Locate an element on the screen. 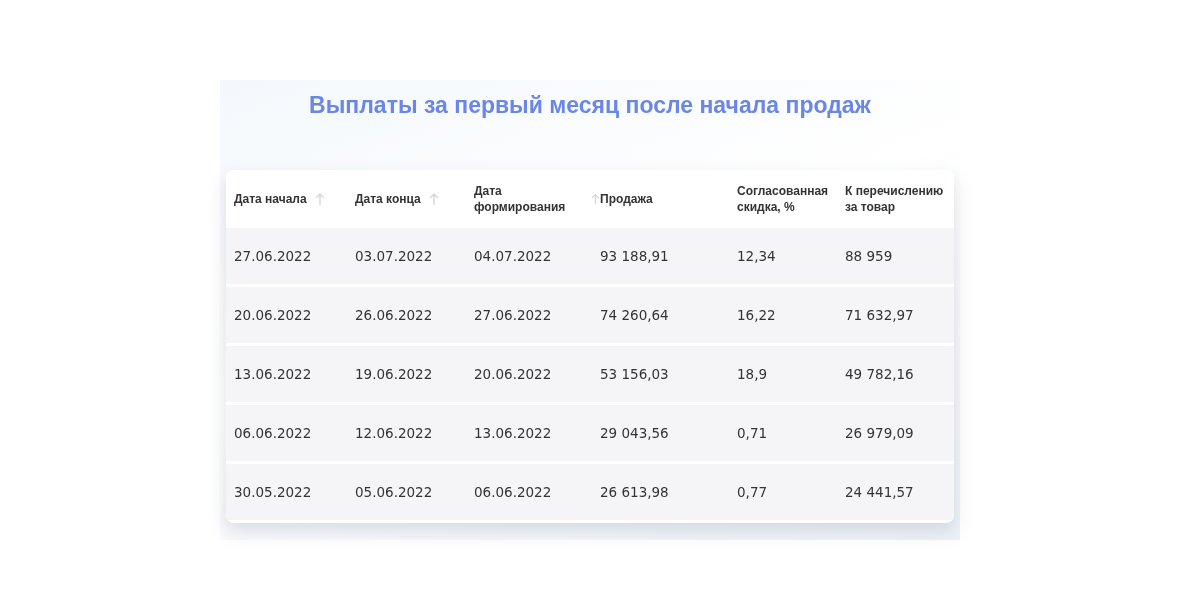 The image size is (1180, 599). table-cell-text: 71 632,97 is located at coordinates (880, 315).